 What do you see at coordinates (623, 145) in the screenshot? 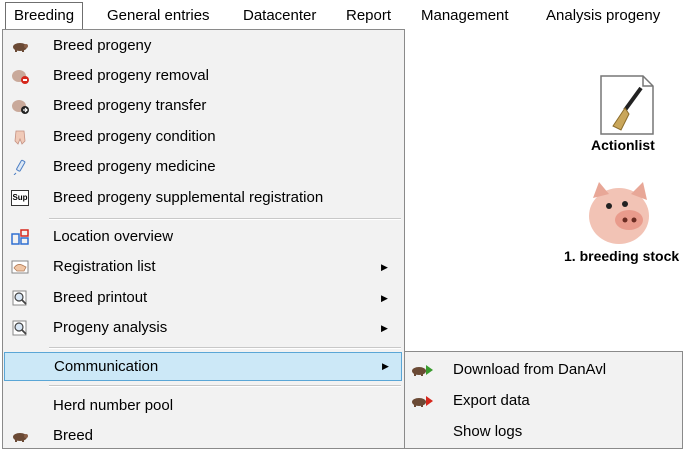
I see `actionlist-label: Actionlist` at bounding box center [623, 145].